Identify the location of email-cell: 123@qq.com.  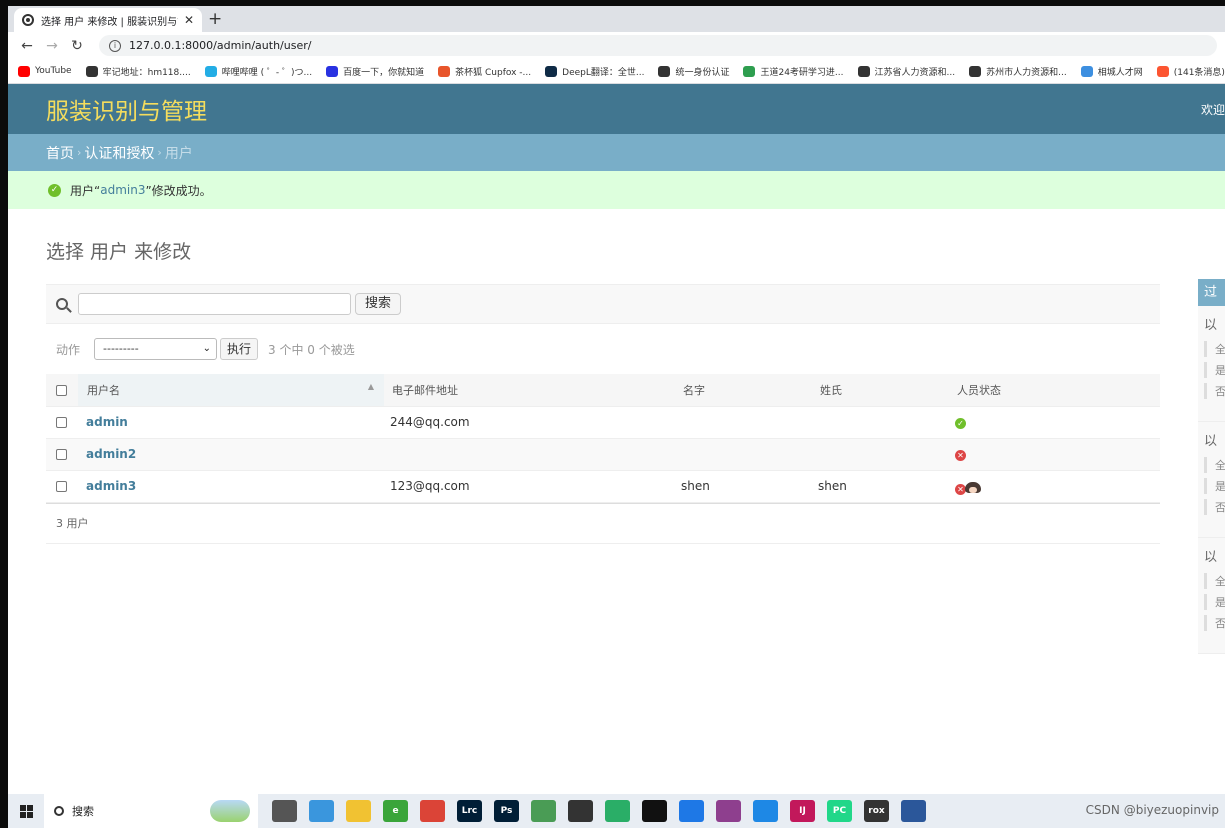
(529, 486).